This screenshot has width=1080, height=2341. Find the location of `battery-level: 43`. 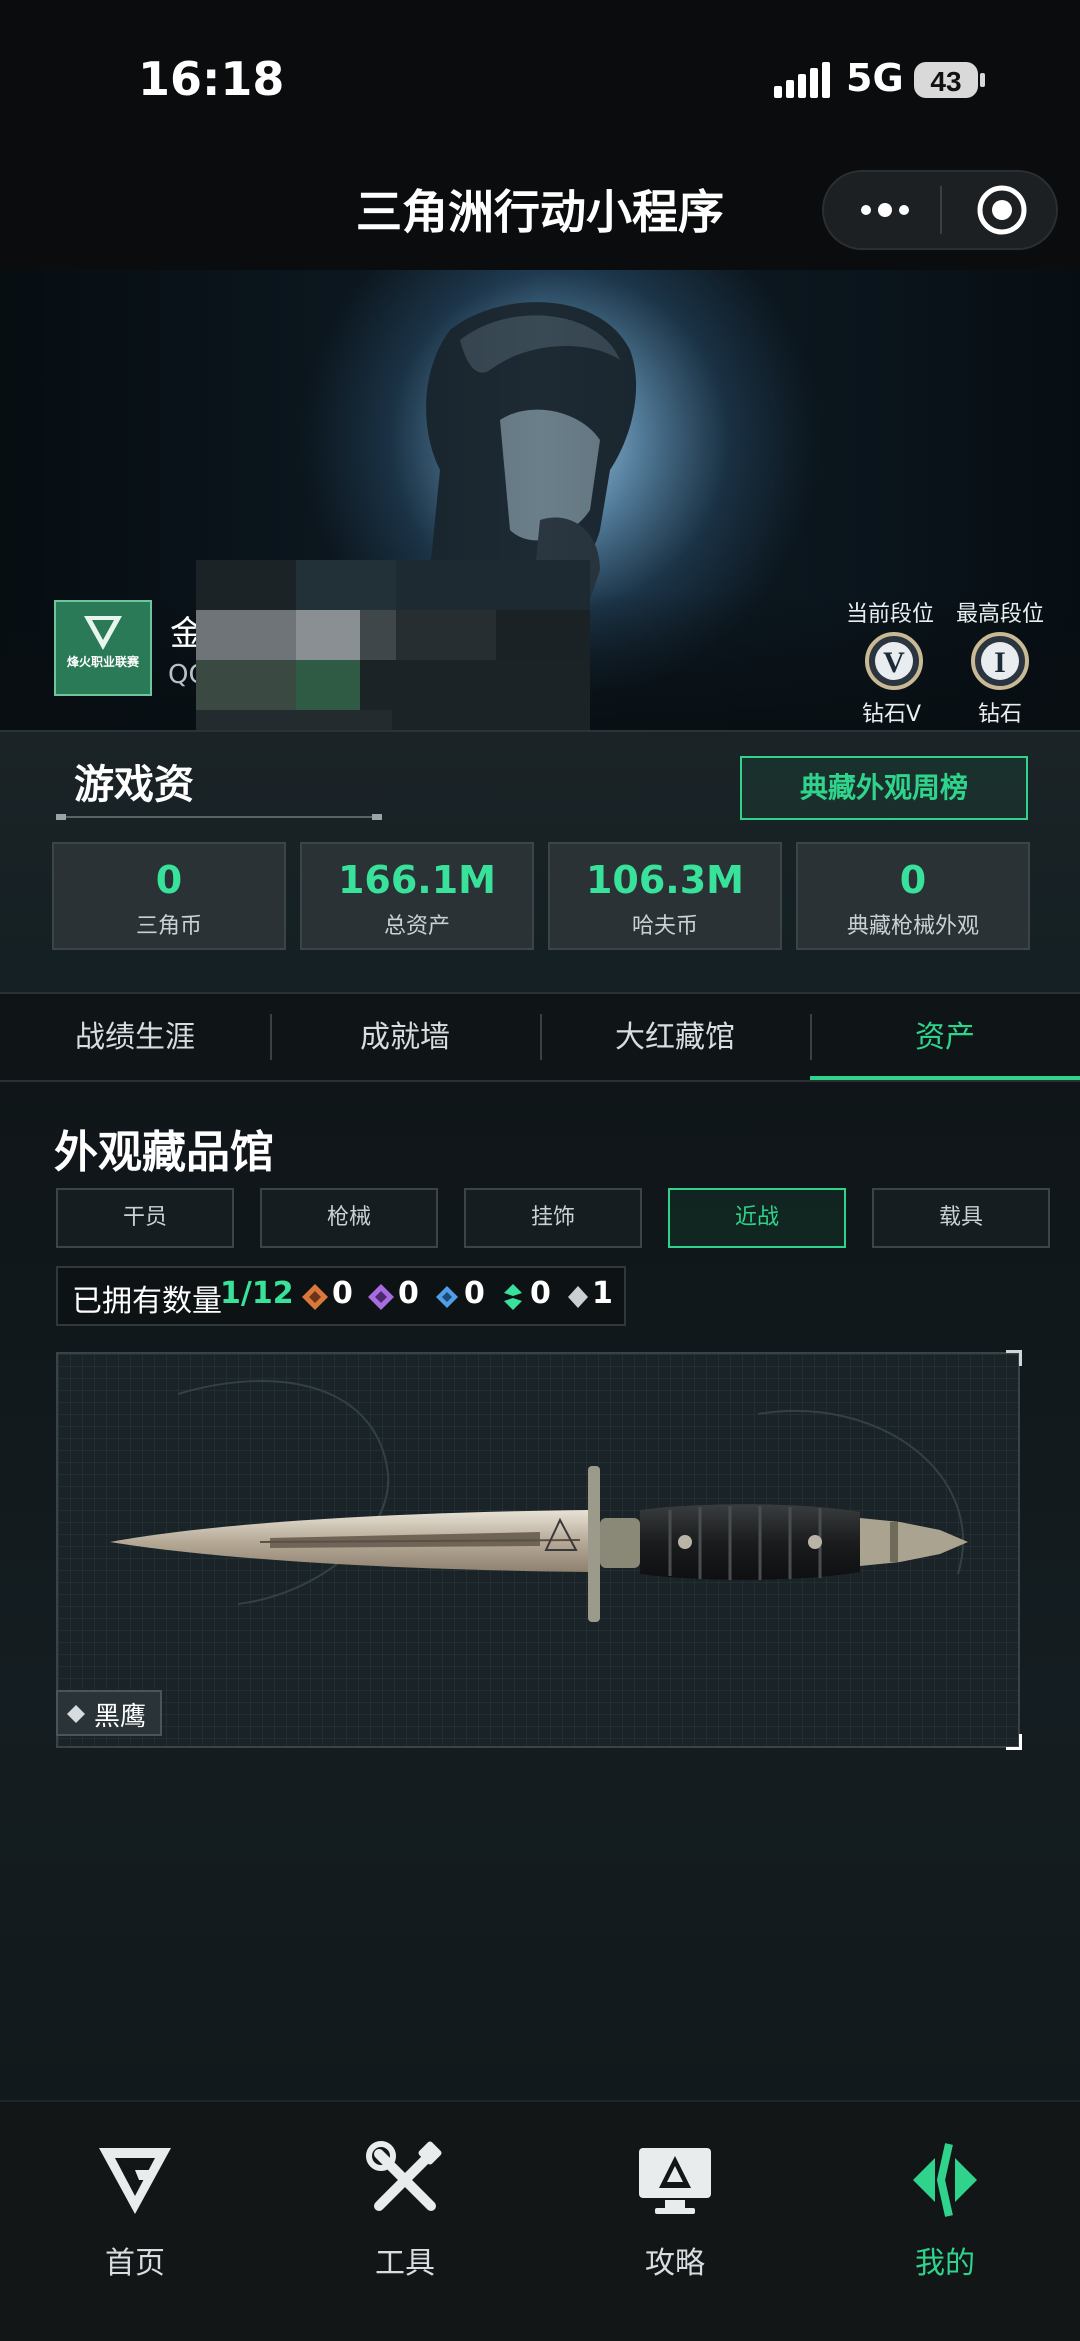

battery-level: 43 is located at coordinates (945, 81).